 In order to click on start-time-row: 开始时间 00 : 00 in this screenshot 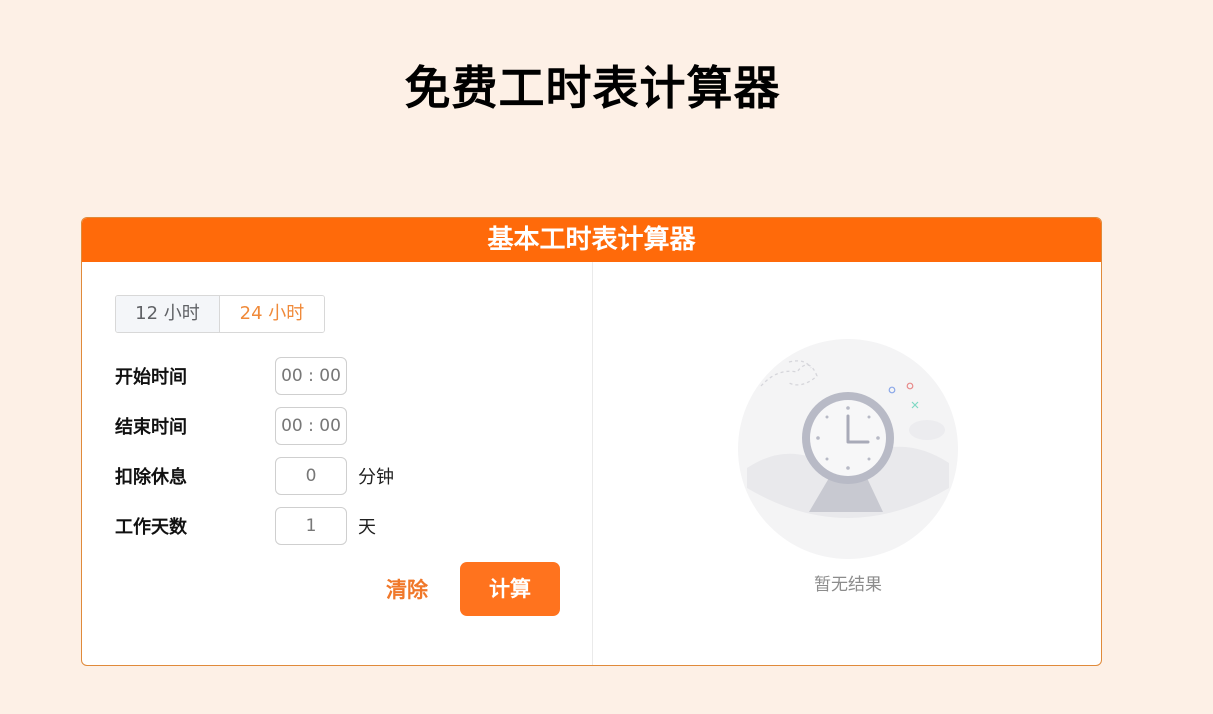, I will do `click(231, 376)`.